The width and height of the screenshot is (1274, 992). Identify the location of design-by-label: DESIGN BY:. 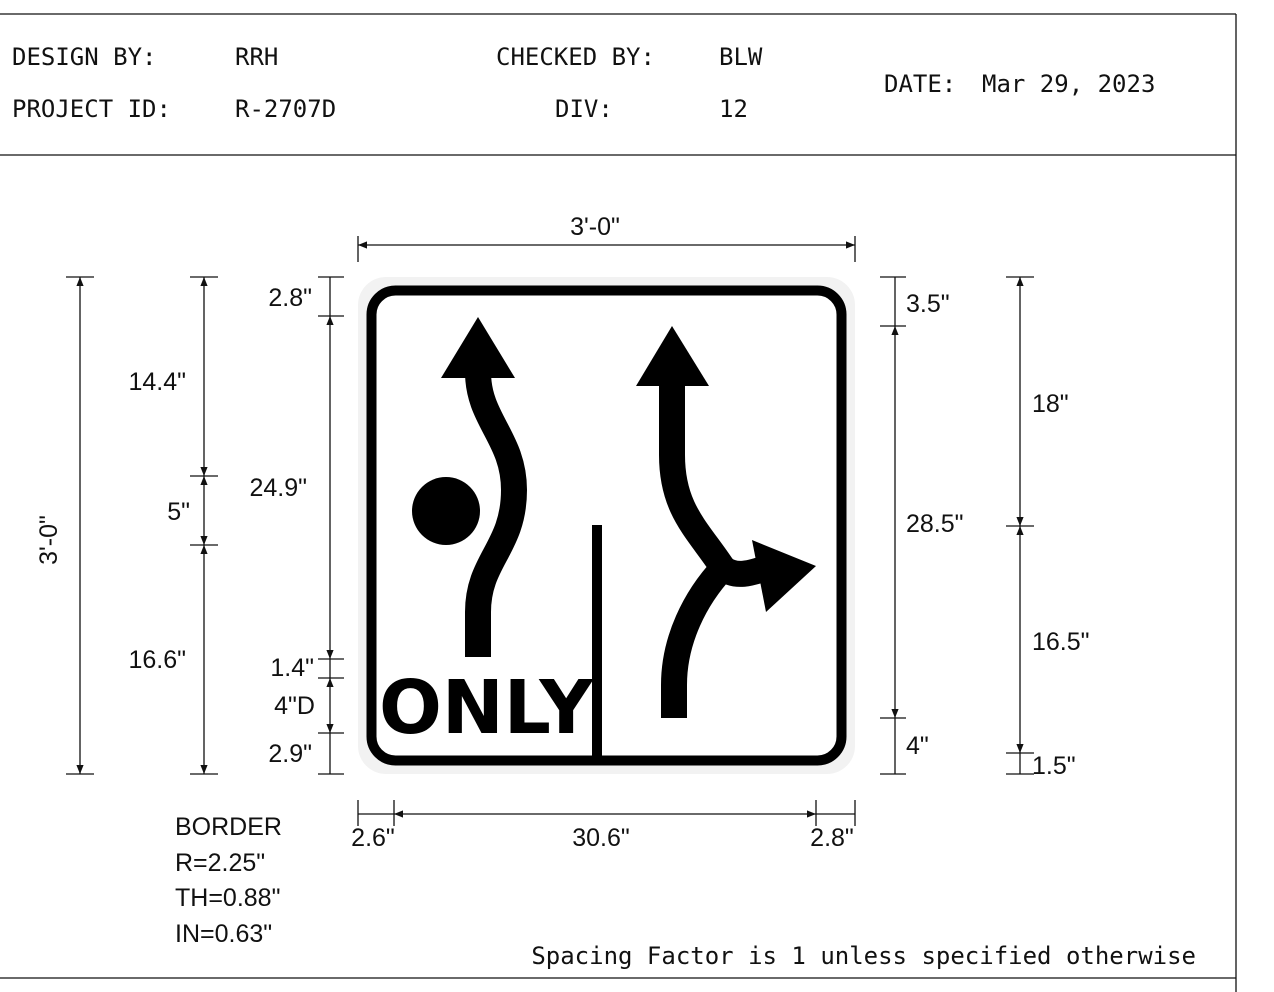
(84, 57).